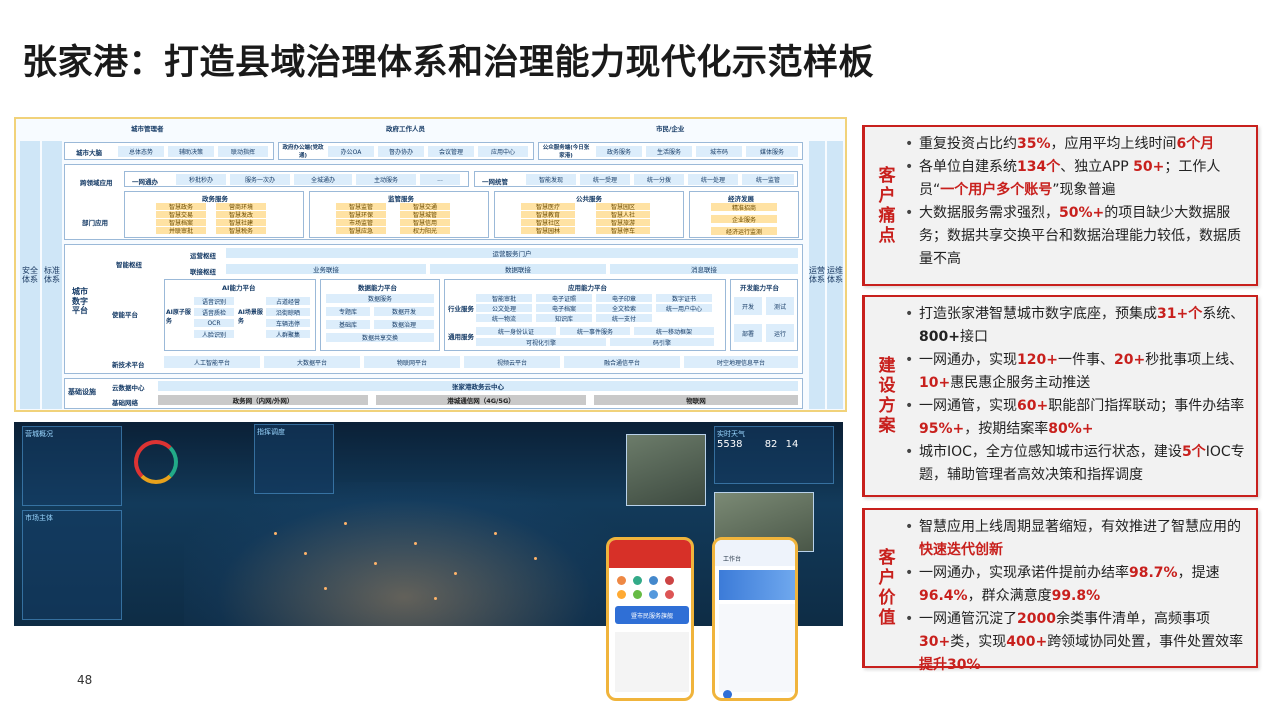 This screenshot has width=1280, height=720. I want to click on bullet-text: 一件事、, so click(1085, 360).